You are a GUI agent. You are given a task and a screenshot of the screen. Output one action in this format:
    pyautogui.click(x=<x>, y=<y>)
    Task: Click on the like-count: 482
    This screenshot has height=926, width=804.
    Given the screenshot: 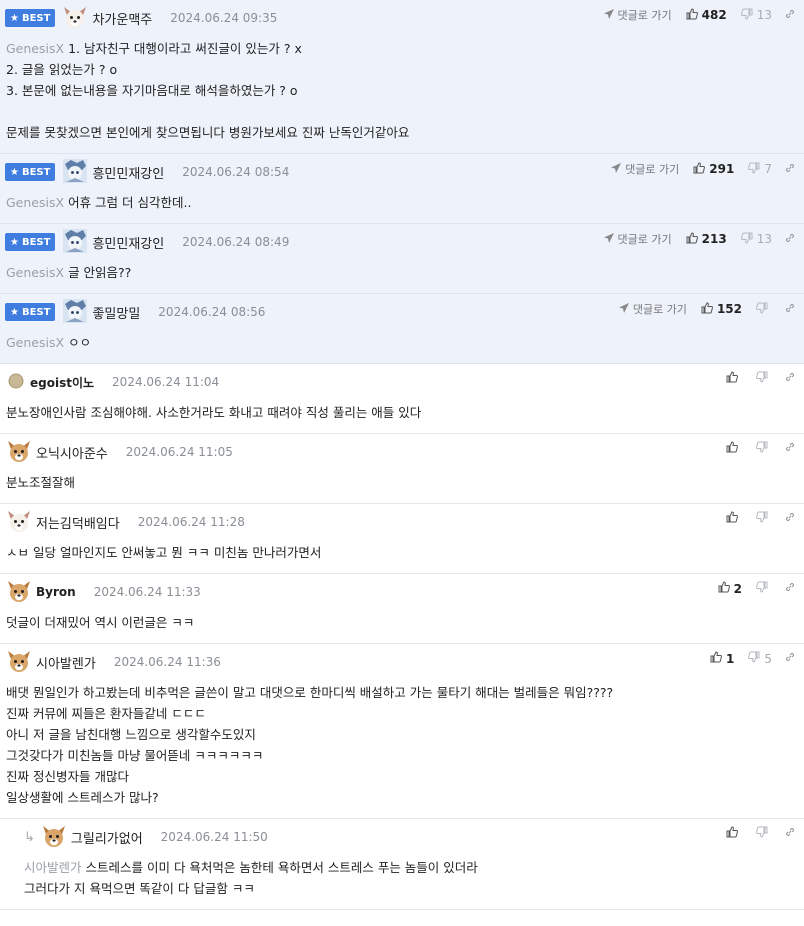 What is the action you would take?
    pyautogui.click(x=714, y=15)
    